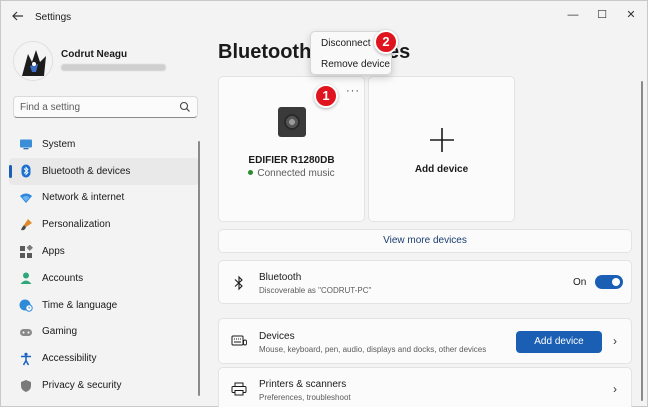  Describe the element at coordinates (326, 96) in the screenshot. I see `callout-badge-1: 1` at that location.